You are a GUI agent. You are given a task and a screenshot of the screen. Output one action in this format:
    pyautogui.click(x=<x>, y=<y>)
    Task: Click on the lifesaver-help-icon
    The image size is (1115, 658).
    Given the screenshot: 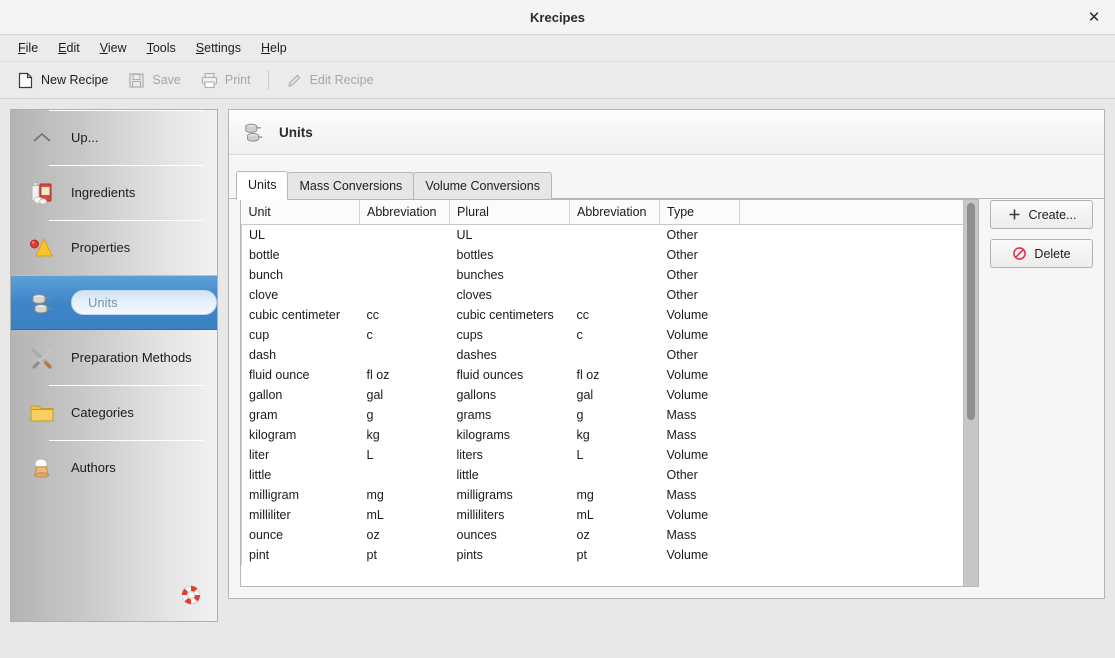 What is the action you would take?
    pyautogui.click(x=191, y=595)
    